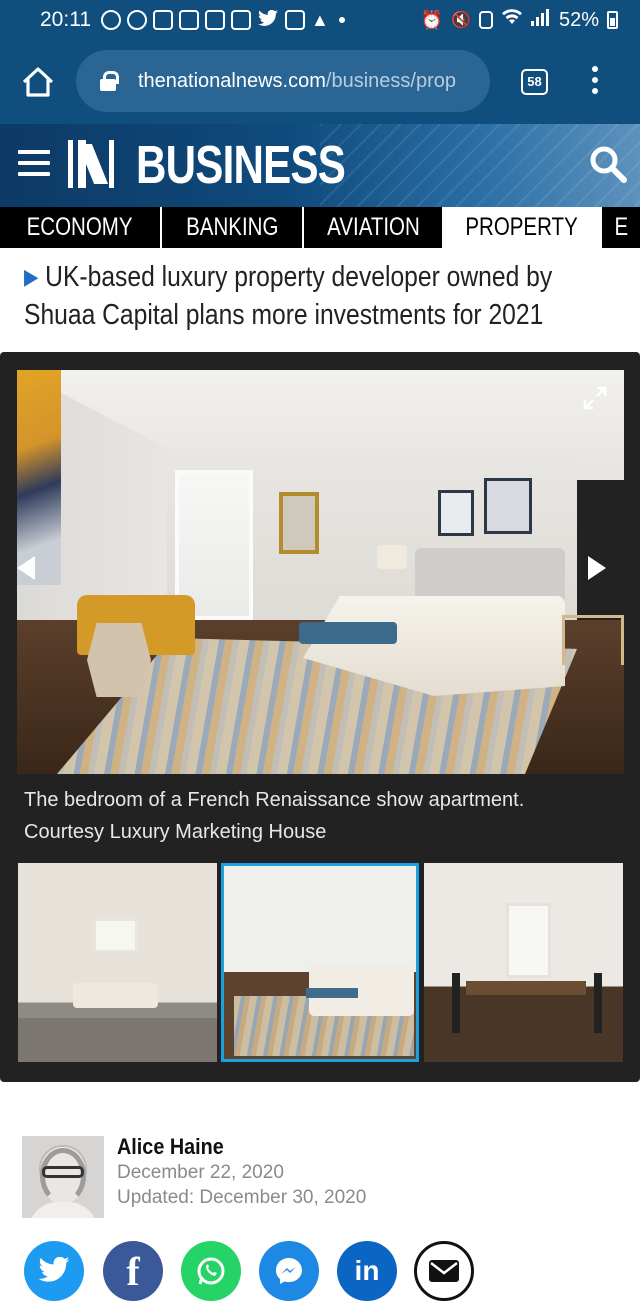  What do you see at coordinates (109, 81) in the screenshot?
I see `lock-icon` at bounding box center [109, 81].